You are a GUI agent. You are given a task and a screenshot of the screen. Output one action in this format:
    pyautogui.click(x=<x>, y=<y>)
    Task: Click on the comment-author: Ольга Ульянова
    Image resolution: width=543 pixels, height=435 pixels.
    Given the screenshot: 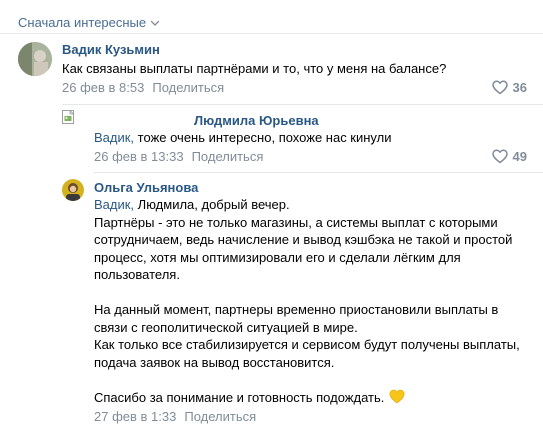 What is the action you would take?
    pyautogui.click(x=146, y=187)
    